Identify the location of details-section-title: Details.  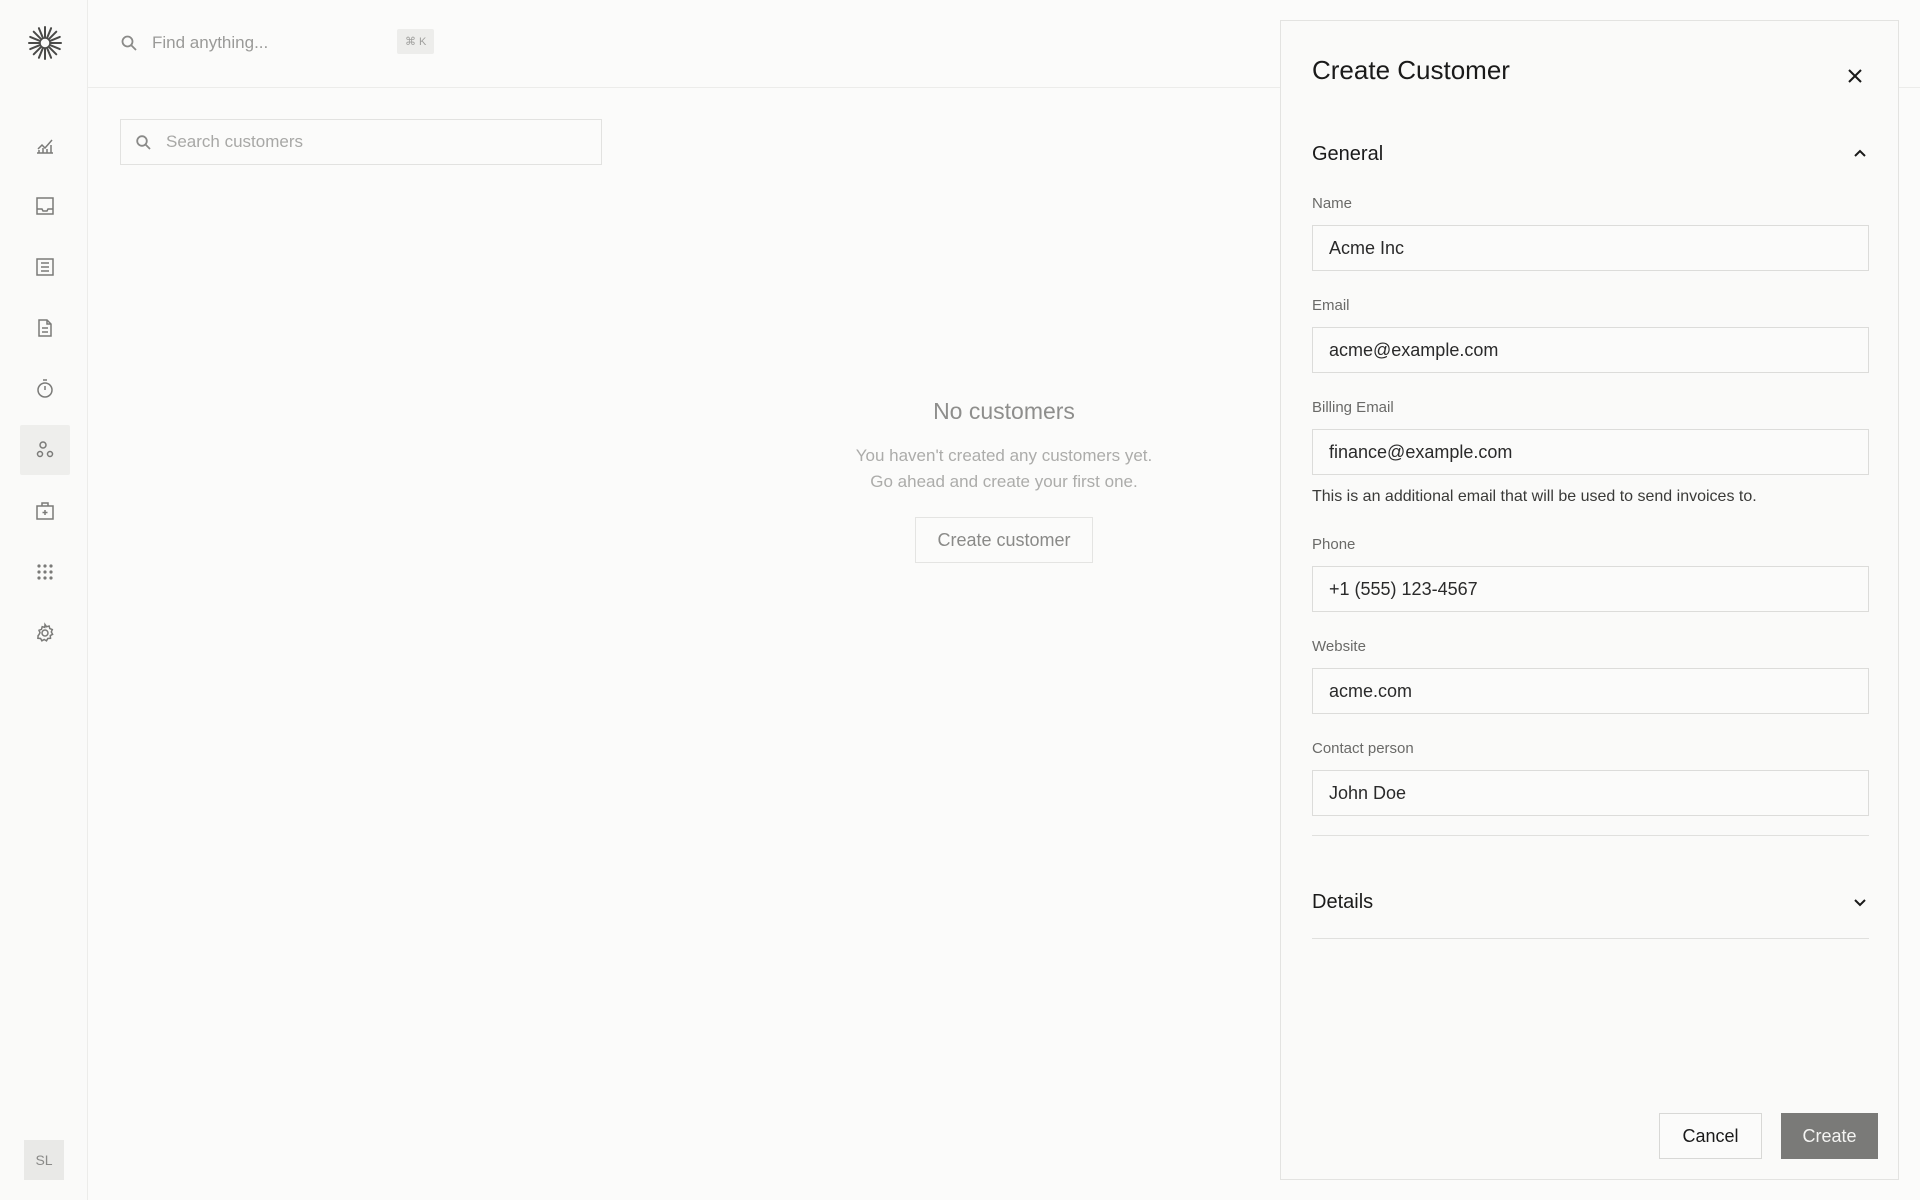
(1343, 901).